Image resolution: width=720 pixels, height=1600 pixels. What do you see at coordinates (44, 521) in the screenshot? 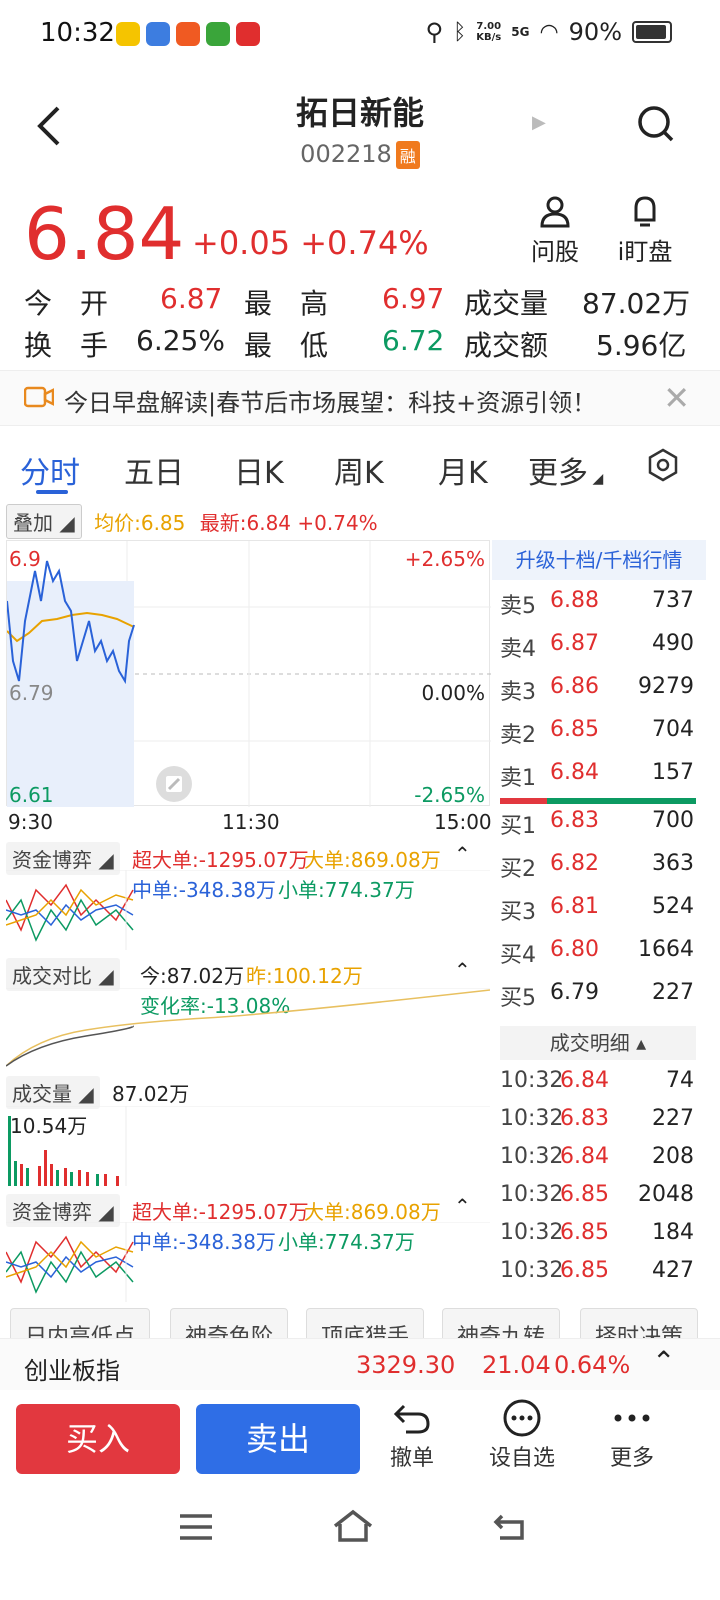
I see `overlay-button: 叠加 ◢` at bounding box center [44, 521].